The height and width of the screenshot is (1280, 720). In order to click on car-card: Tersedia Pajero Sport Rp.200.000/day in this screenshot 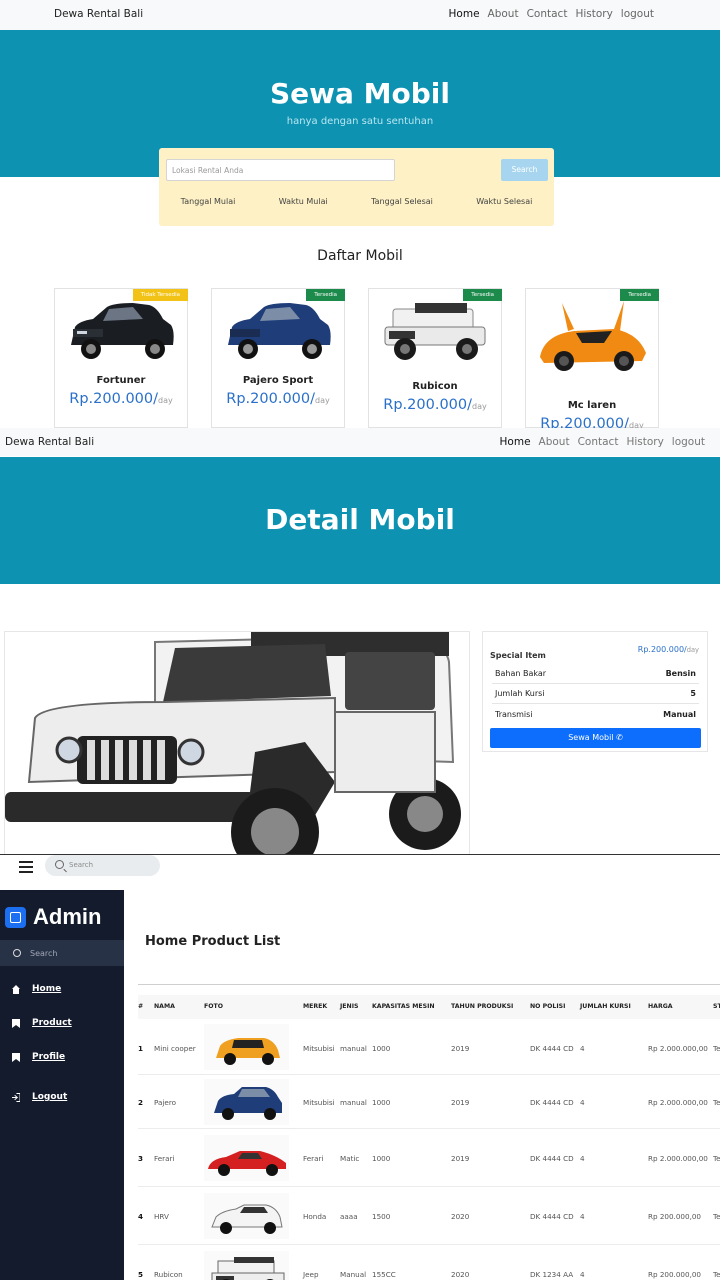, I will do `click(278, 358)`.